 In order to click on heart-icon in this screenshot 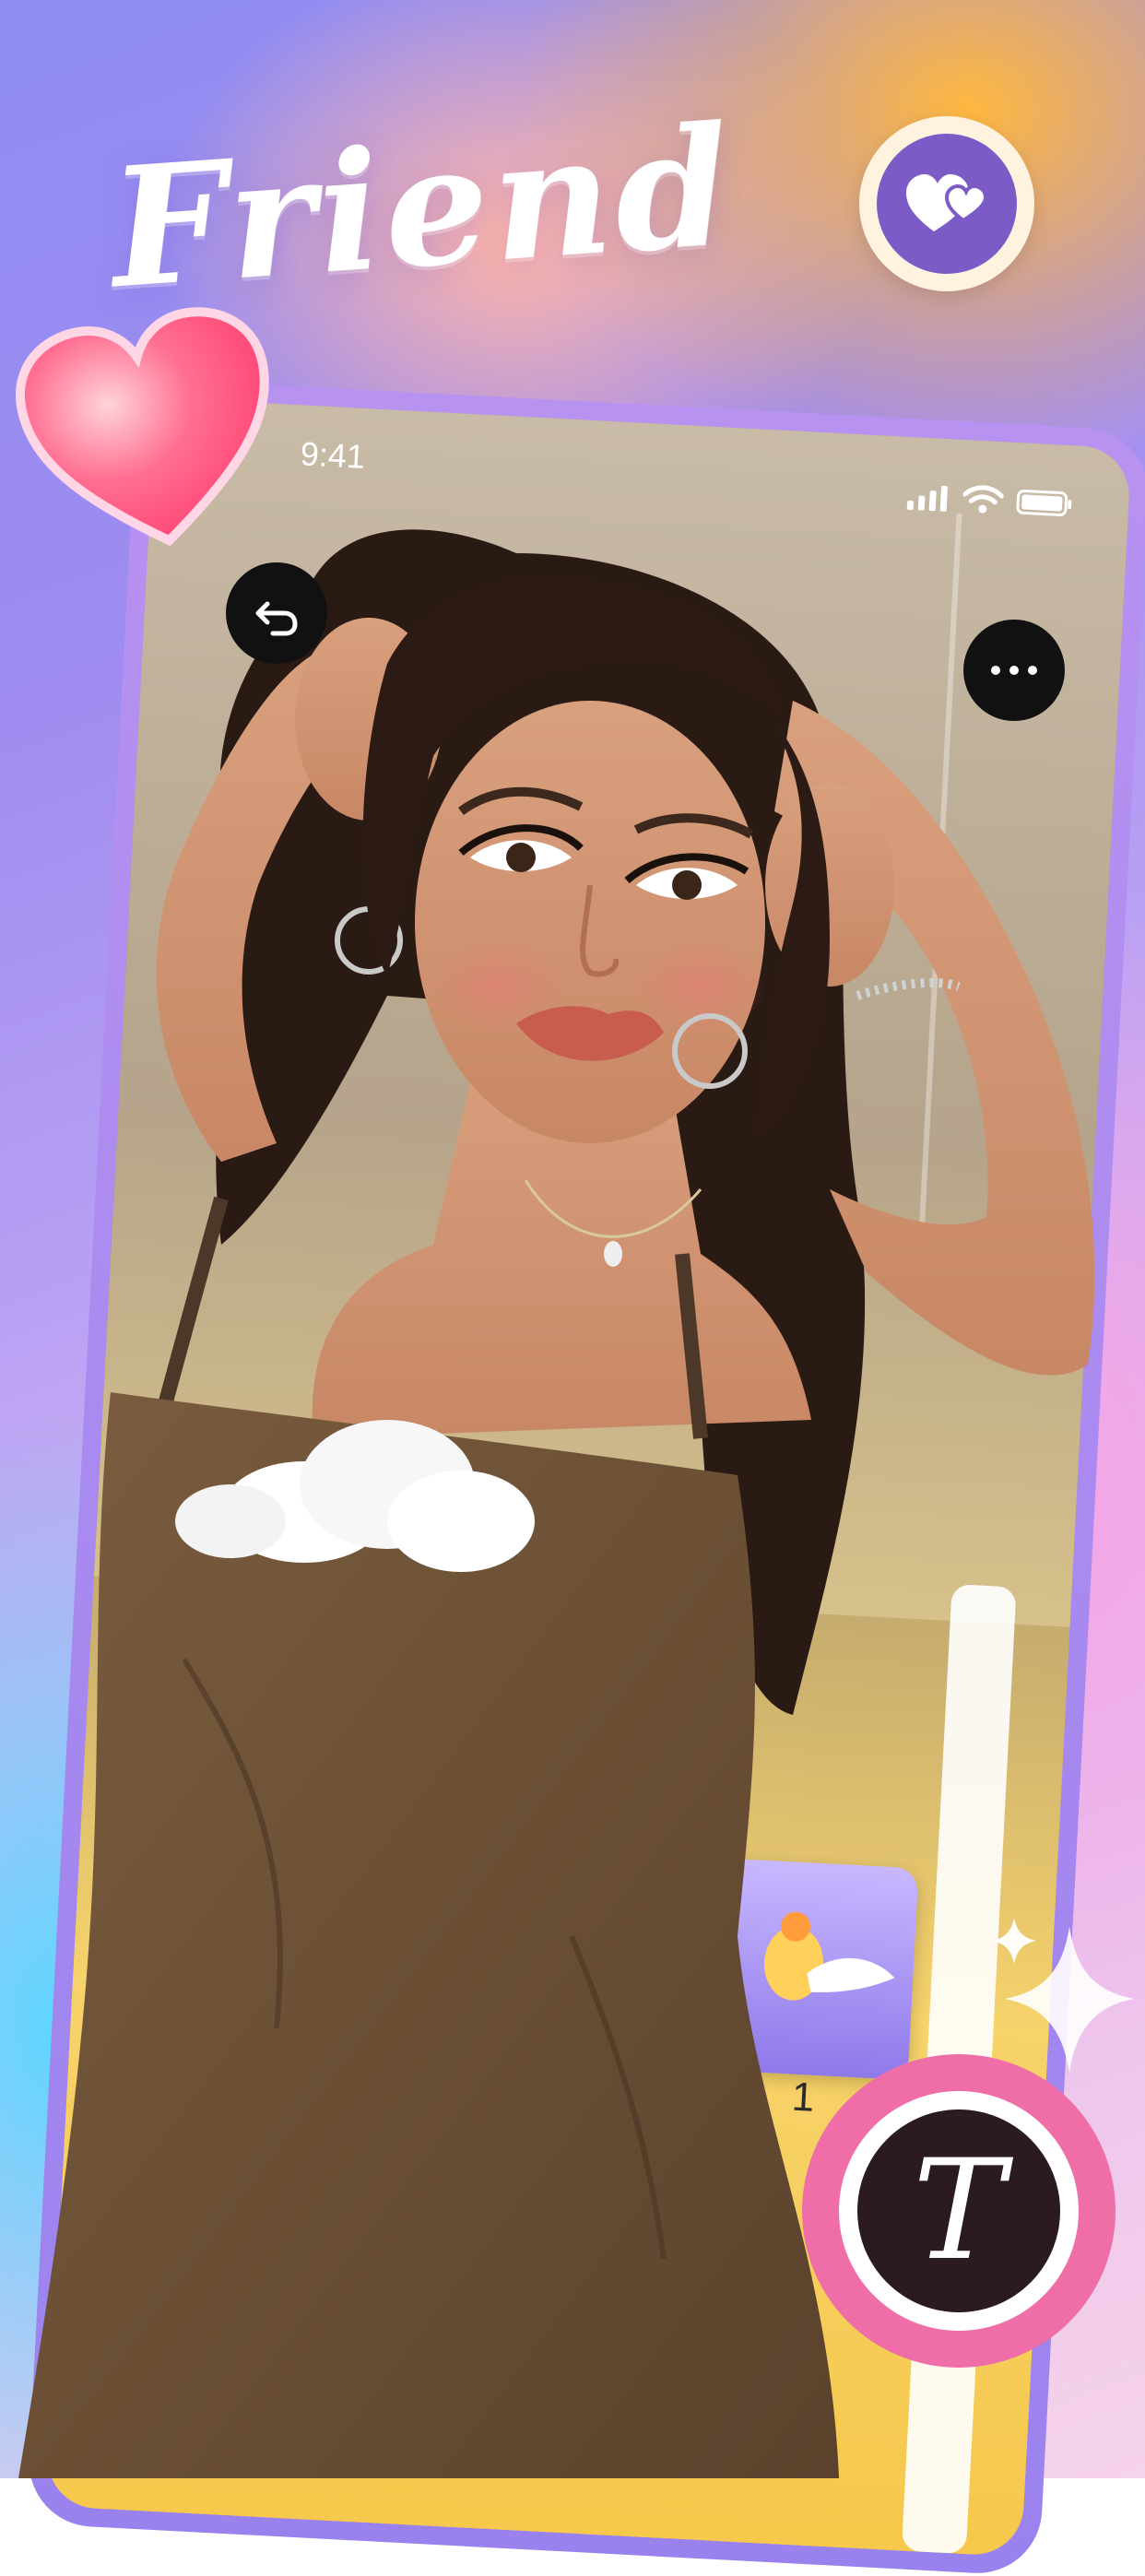, I will do `click(142, 427)`.